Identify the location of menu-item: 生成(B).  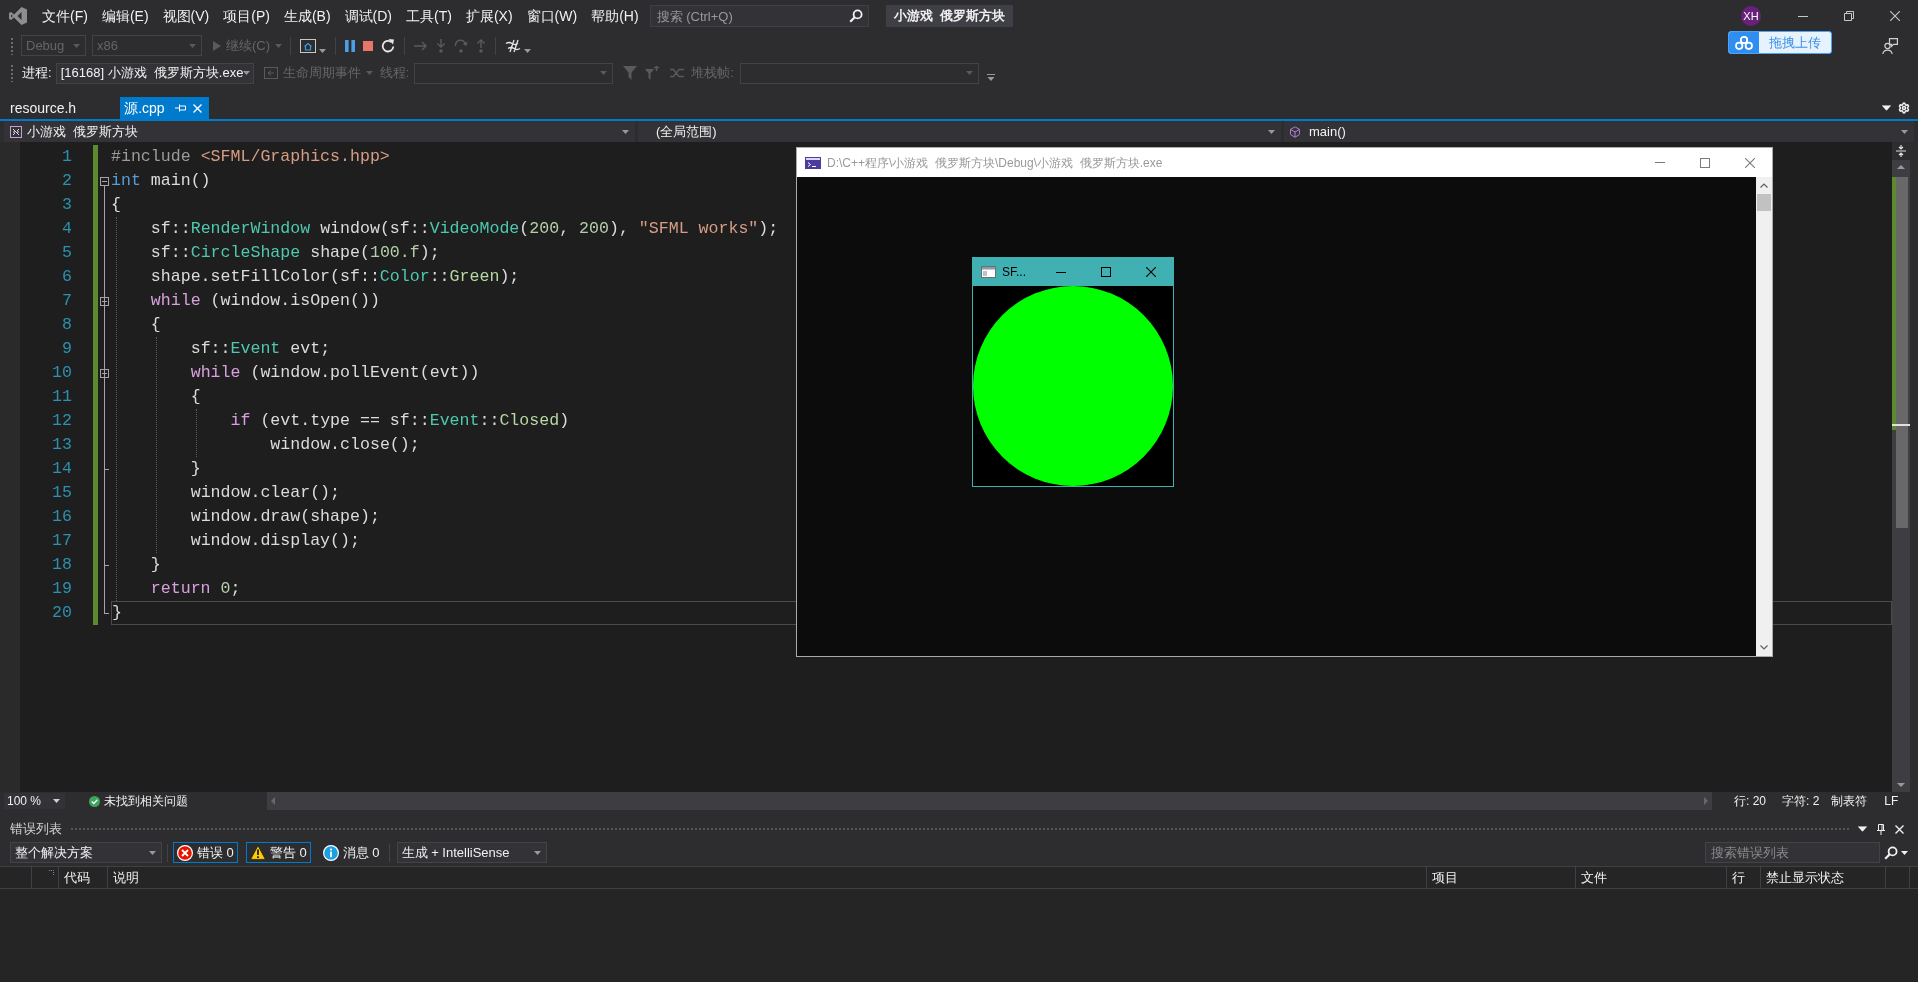
(307, 16).